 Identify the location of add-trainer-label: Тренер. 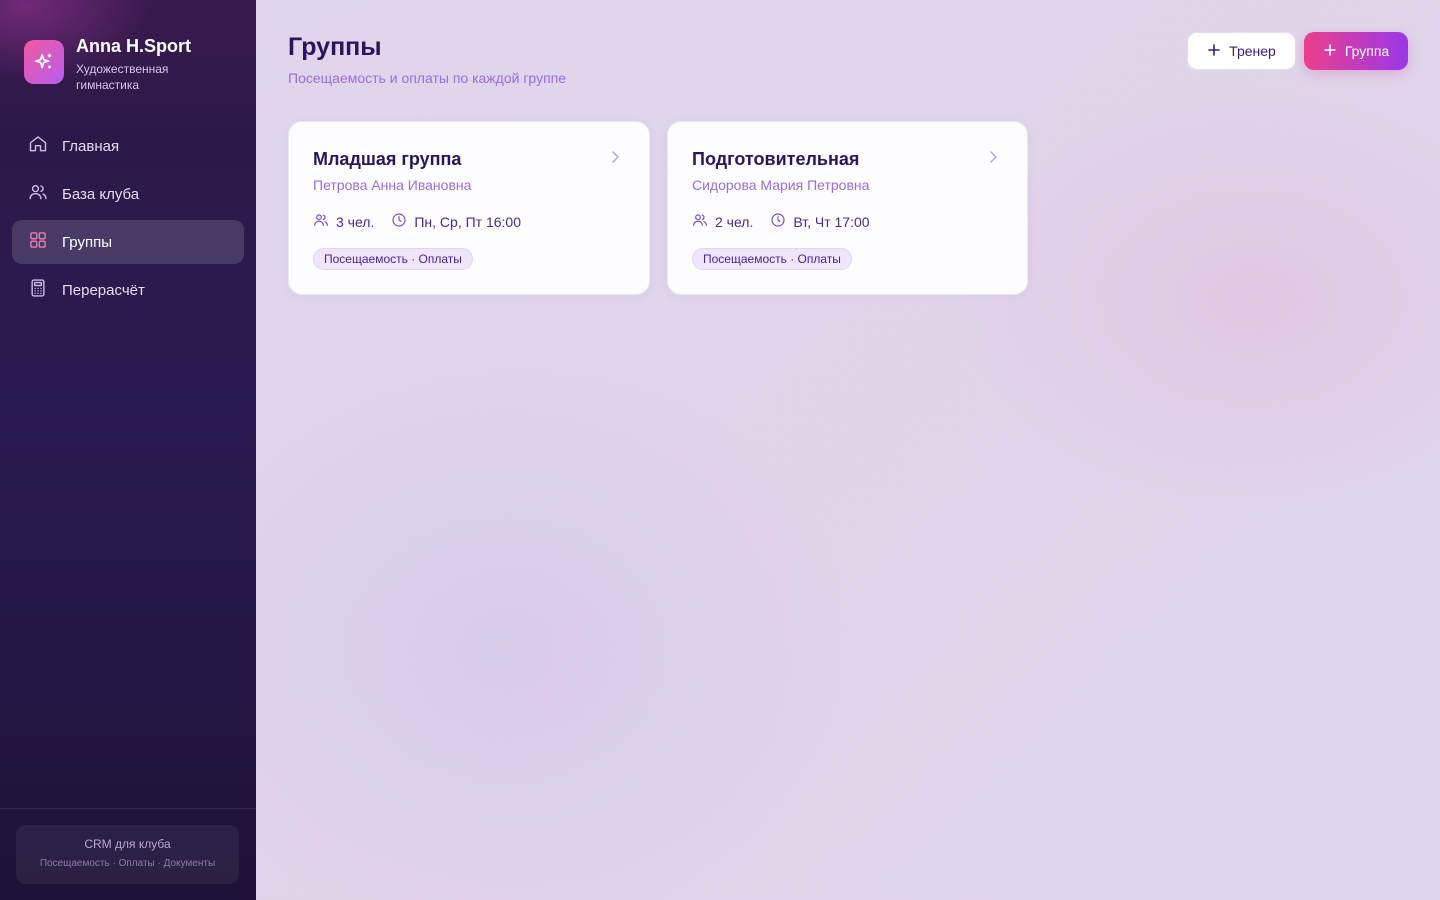
(1252, 51).